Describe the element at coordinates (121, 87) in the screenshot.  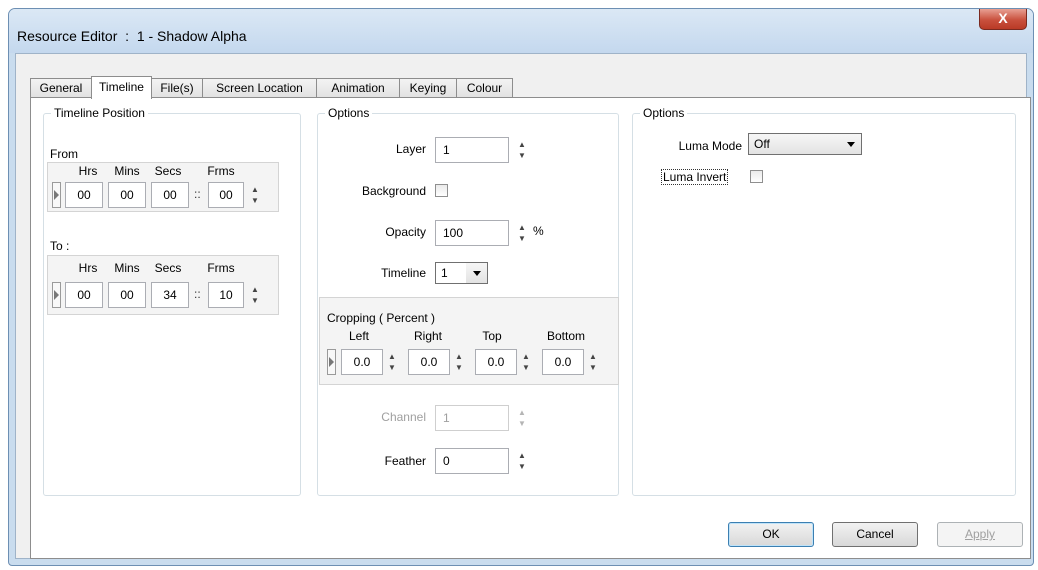
I see `tab-timeline: Timeline` at that location.